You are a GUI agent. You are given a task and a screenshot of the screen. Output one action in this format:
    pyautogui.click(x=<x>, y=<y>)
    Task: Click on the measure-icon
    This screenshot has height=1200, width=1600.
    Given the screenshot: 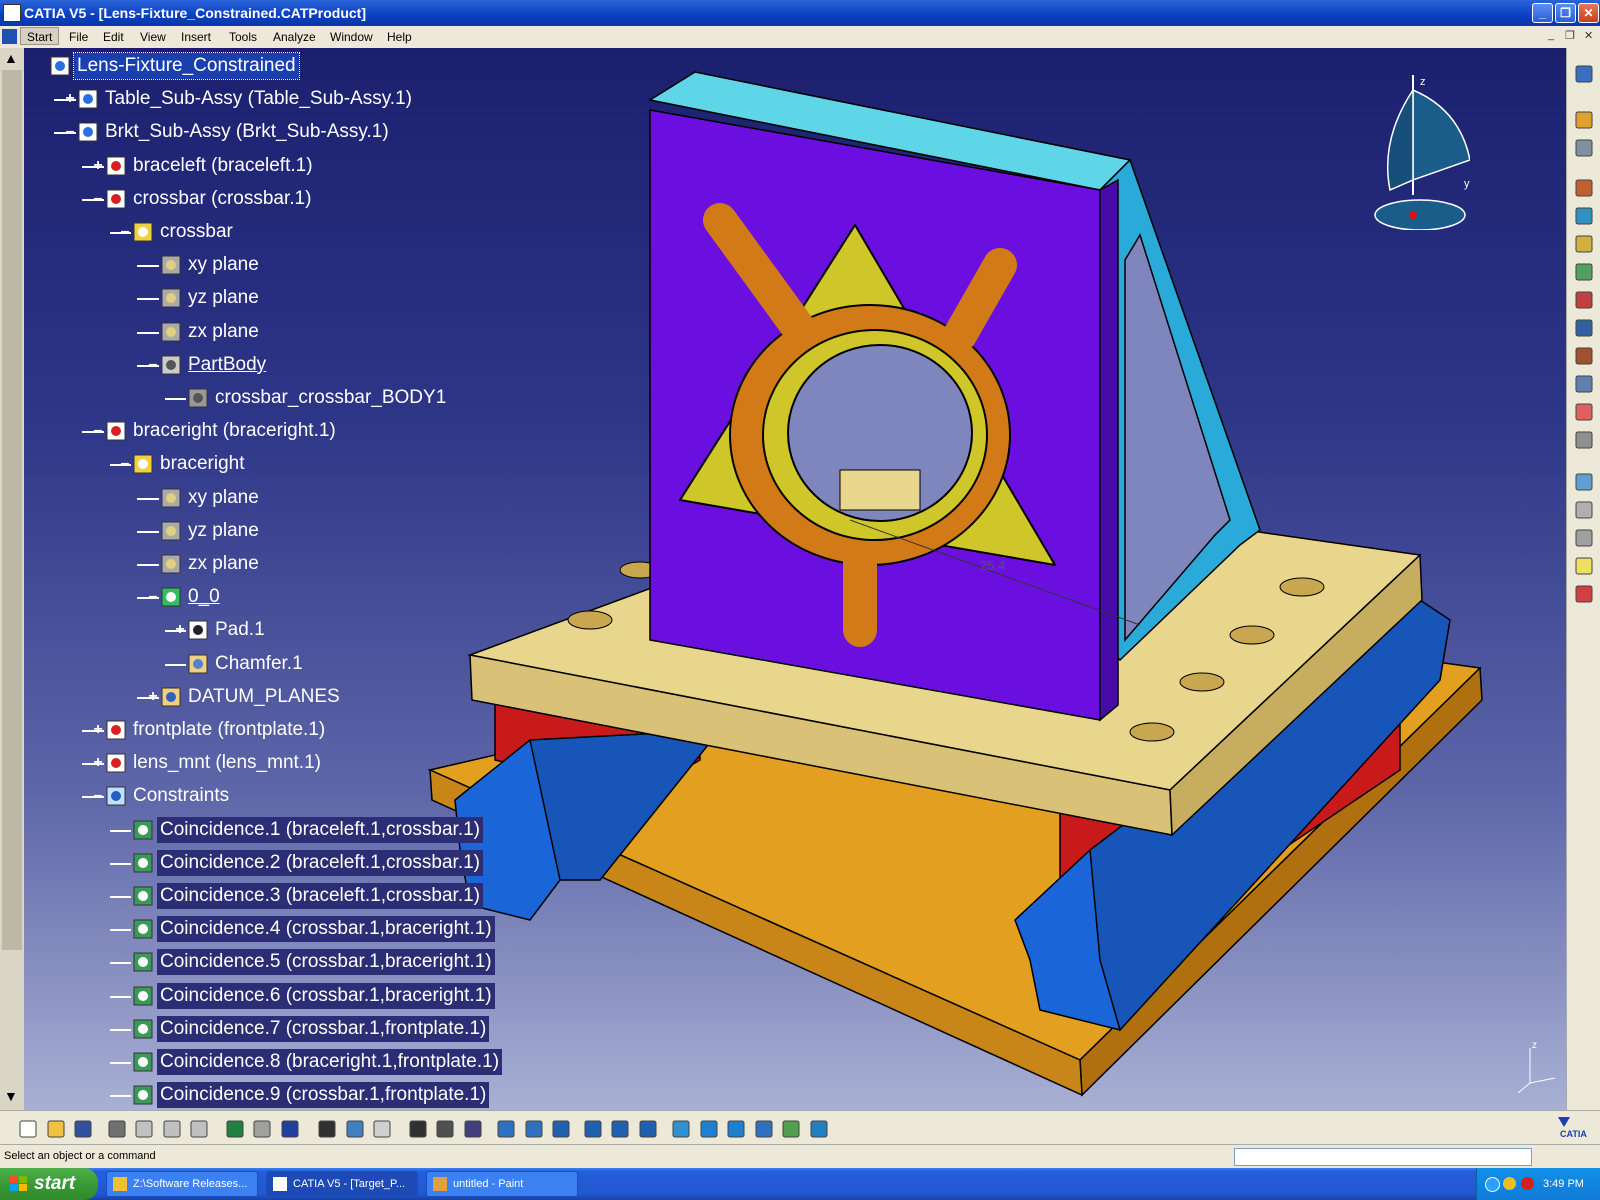 What is the action you would take?
    pyautogui.click(x=473, y=1129)
    